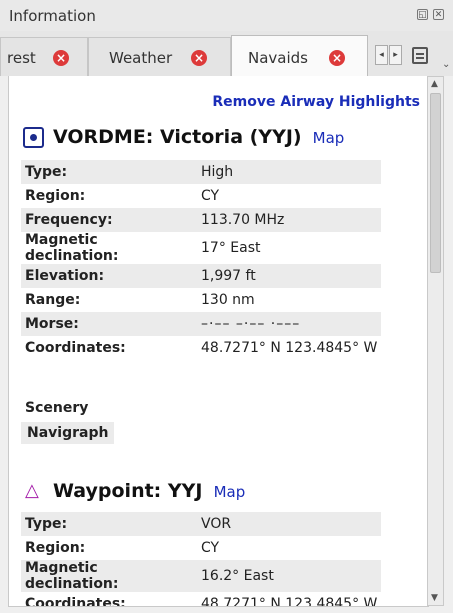 Image resolution: width=453 pixels, height=613 pixels. I want to click on row-value: –·–– –·–– ·–––, so click(289, 324).